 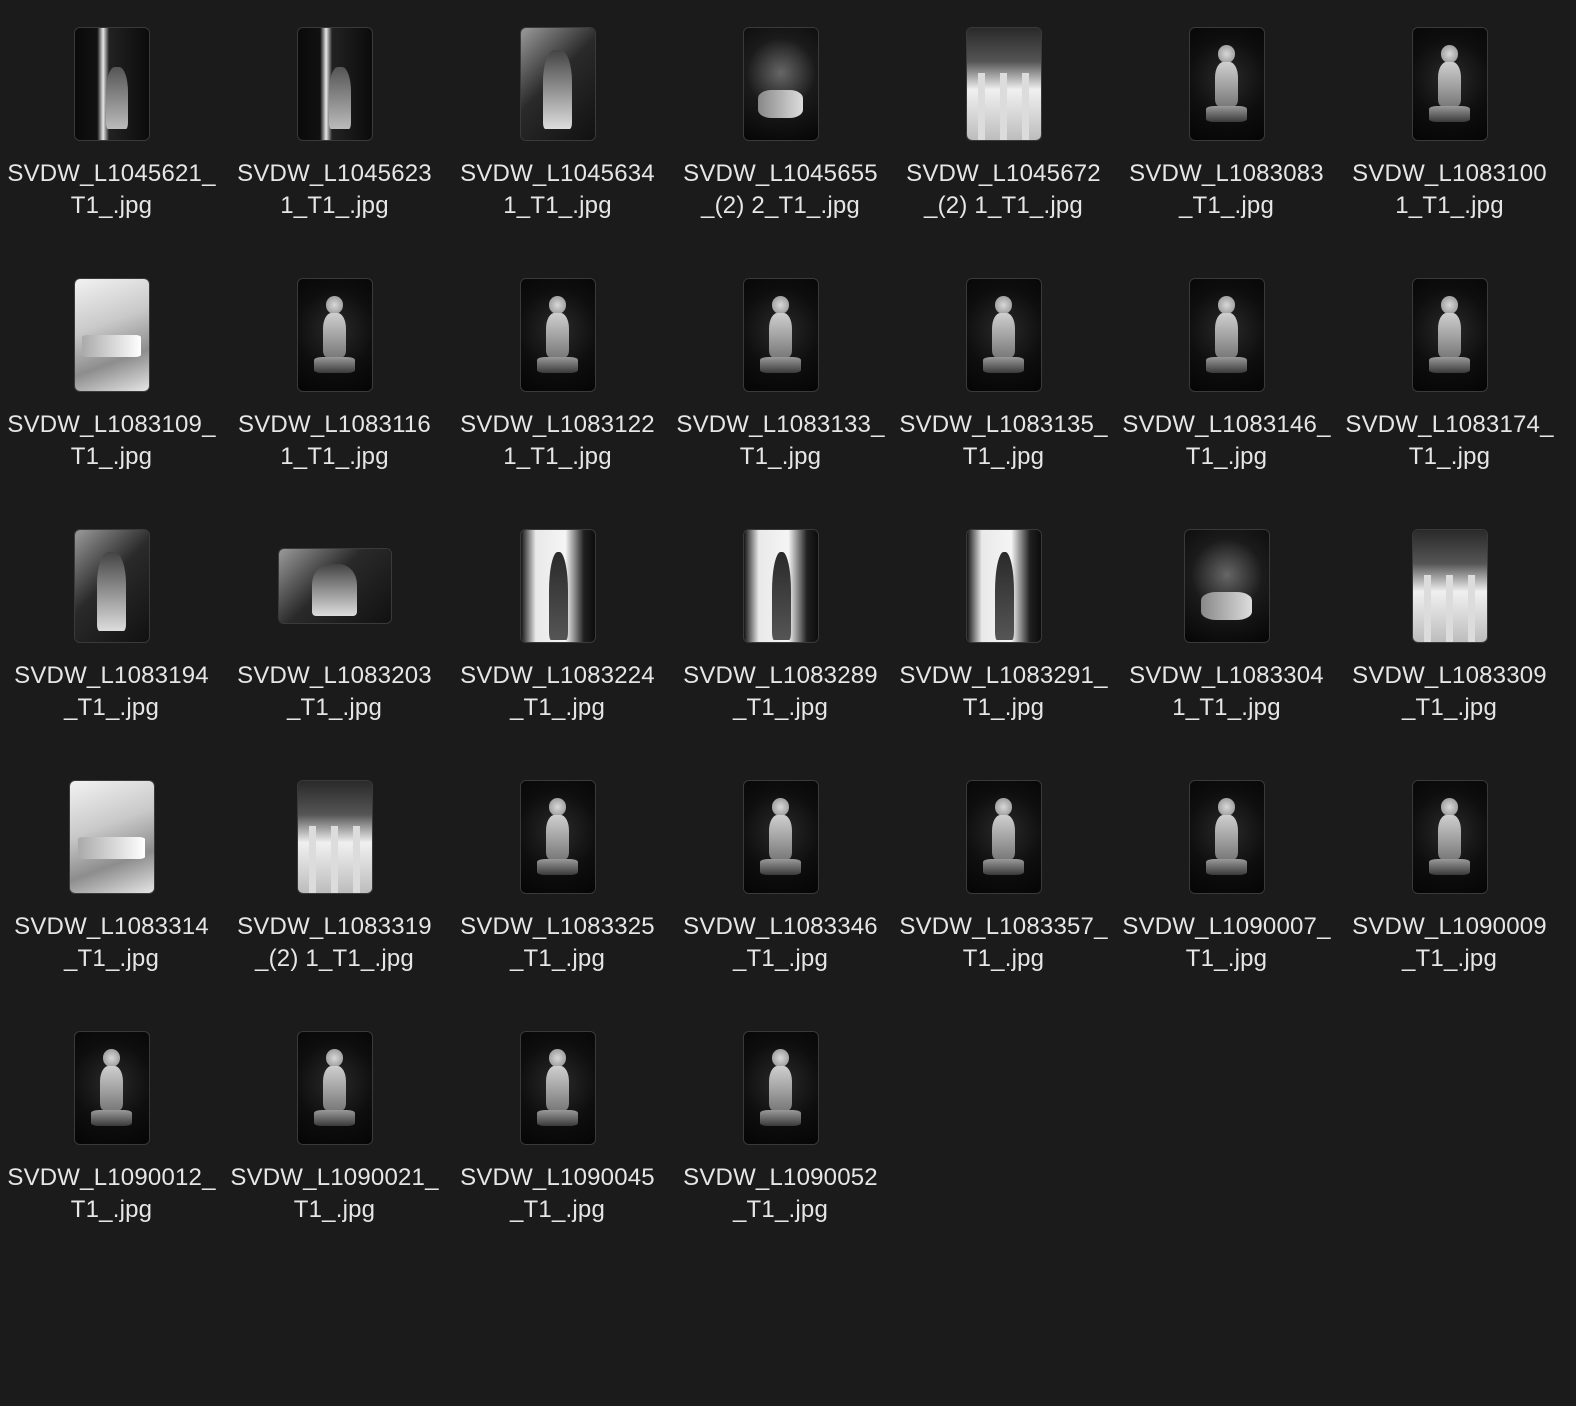 I want to click on file-name-label: SVDW_L1083319 _(2) 1_T1_.jpg, so click(x=334, y=943).